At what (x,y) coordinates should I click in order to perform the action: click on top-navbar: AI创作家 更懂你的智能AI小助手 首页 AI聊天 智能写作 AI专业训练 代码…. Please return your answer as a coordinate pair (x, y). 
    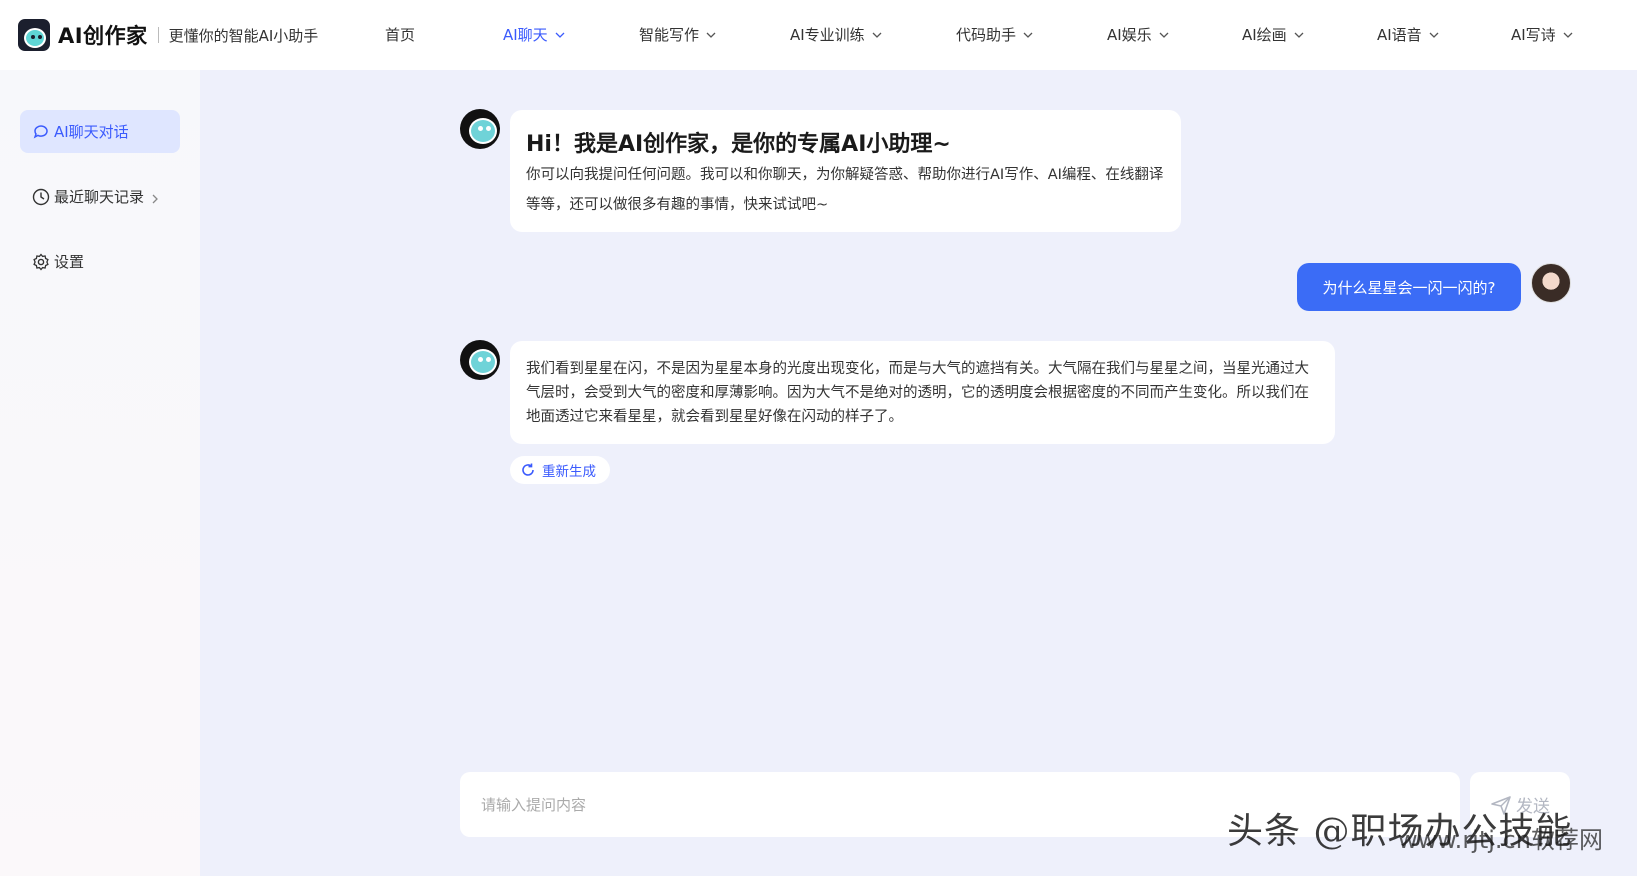
    Looking at the image, I should click on (818, 35).